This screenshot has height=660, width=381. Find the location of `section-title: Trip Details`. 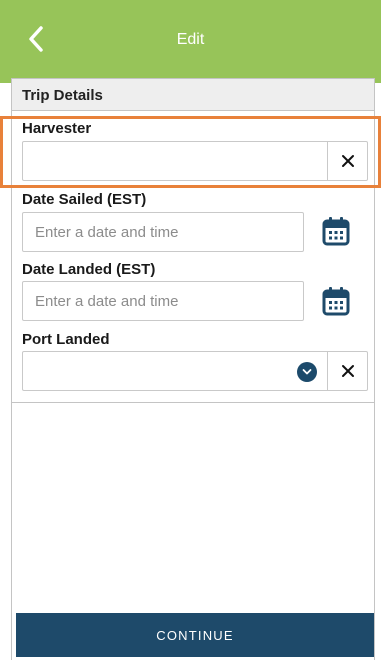

section-title: Trip Details is located at coordinates (62, 95).